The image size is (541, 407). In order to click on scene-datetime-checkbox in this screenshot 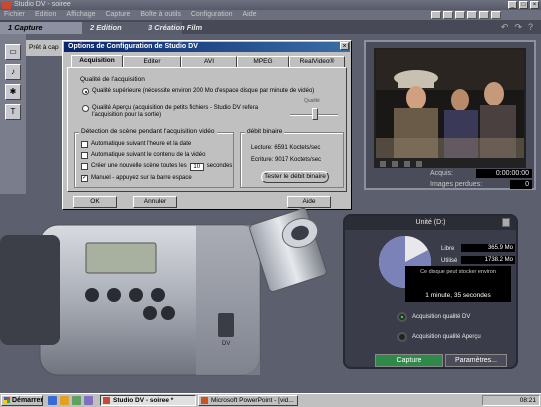, I will do `click(84, 144)`.